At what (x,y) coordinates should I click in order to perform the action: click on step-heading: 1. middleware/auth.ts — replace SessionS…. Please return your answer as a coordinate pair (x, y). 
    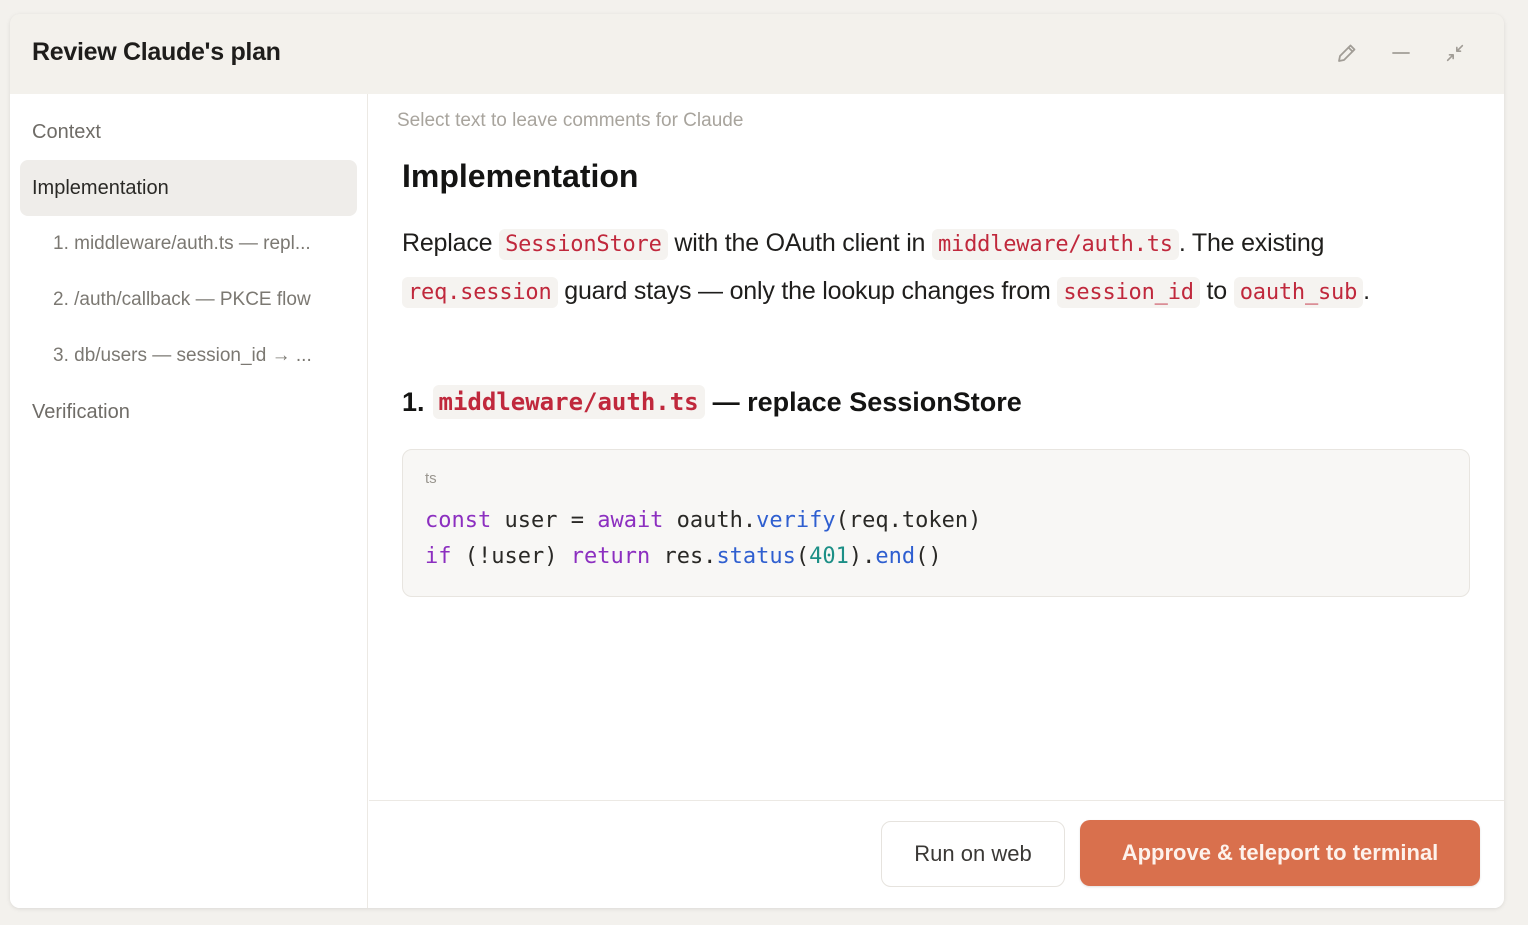
    Looking at the image, I should click on (712, 402).